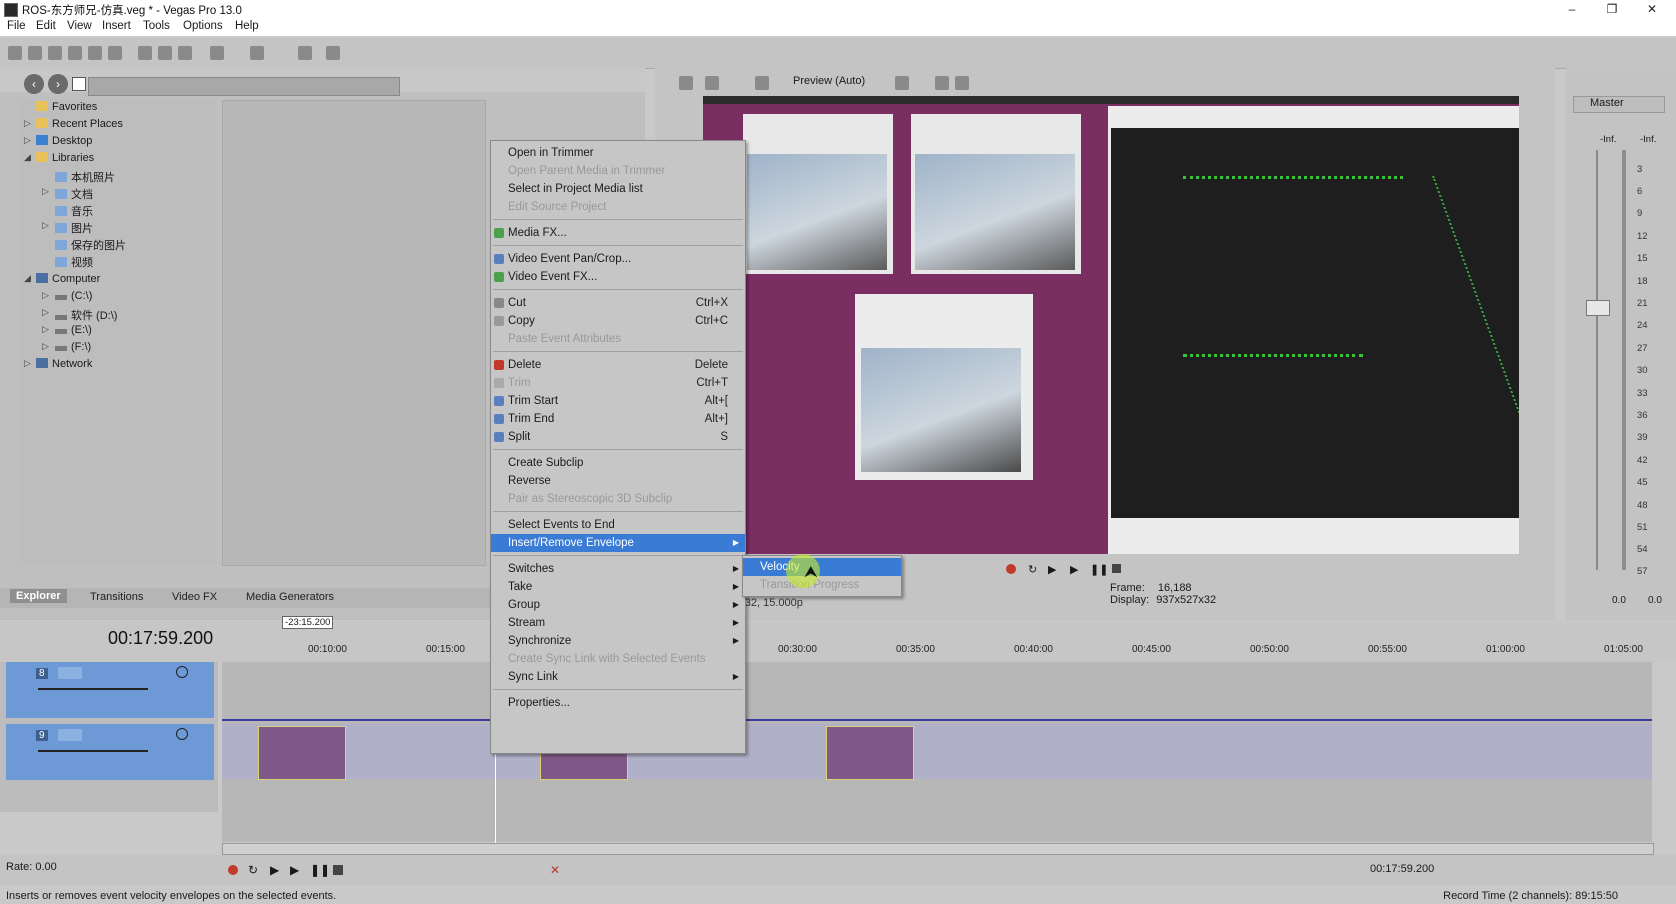 Image resolution: width=1676 pixels, height=904 pixels. I want to click on delete-icon: ✕, so click(555, 870).